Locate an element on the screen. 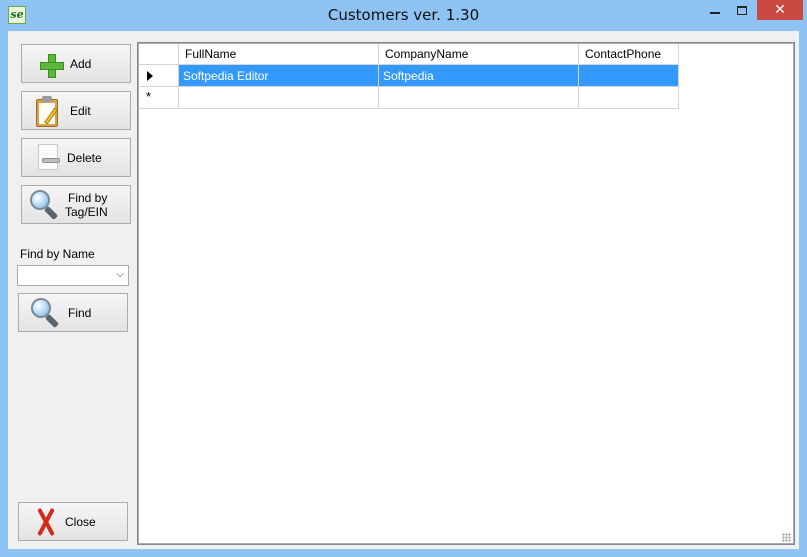 Image resolution: width=807 pixels, height=557 pixels. current-row-arrow-icon is located at coordinates (150, 76).